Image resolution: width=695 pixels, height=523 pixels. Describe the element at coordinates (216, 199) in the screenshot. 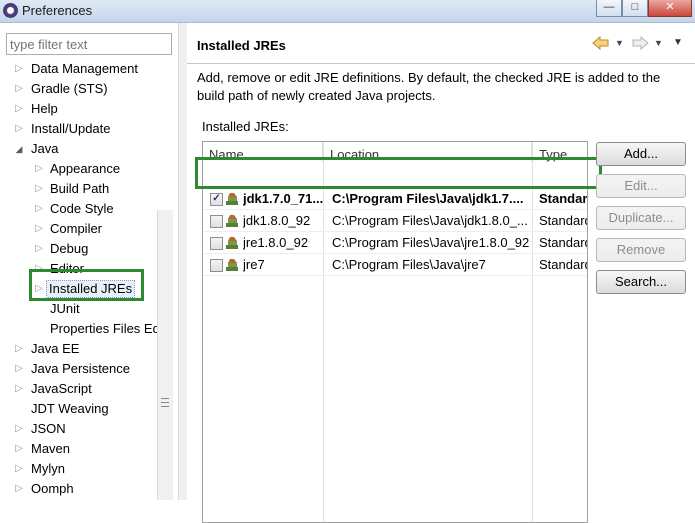

I see `default-jre-checkbox: ✓` at that location.